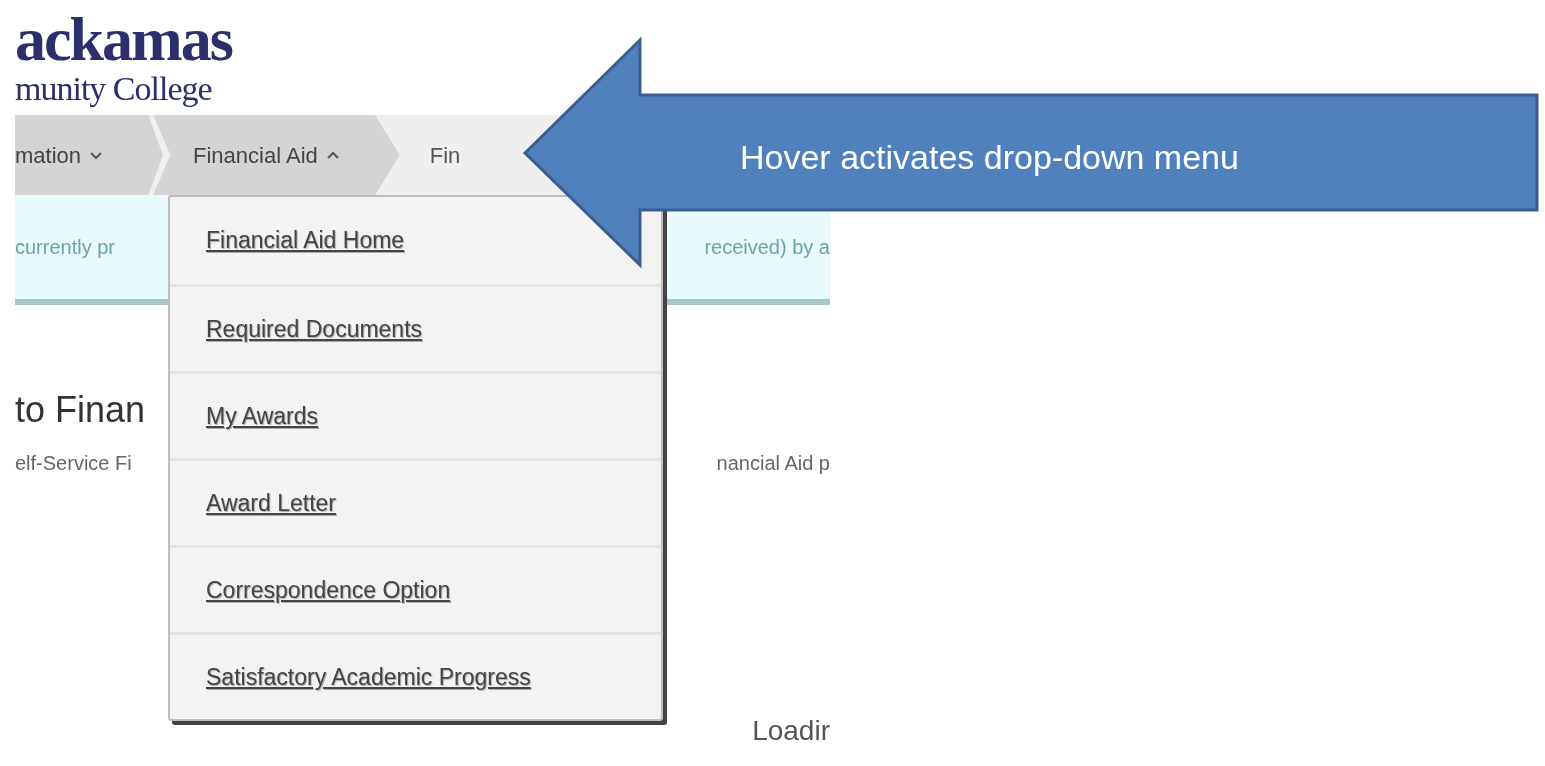 Image resolution: width=1545 pixels, height=766 pixels. I want to click on nav-tab: Fin, so click(430, 155).